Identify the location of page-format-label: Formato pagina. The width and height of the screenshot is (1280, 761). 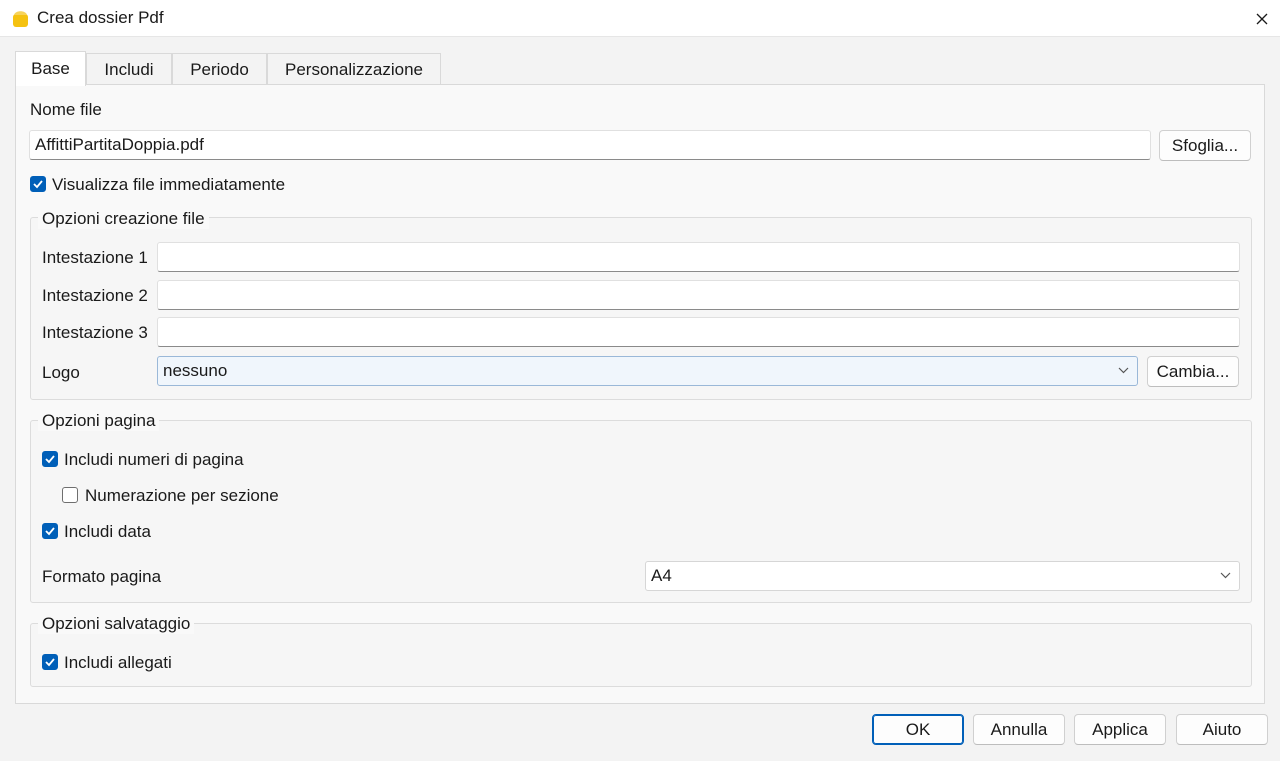
(102, 576).